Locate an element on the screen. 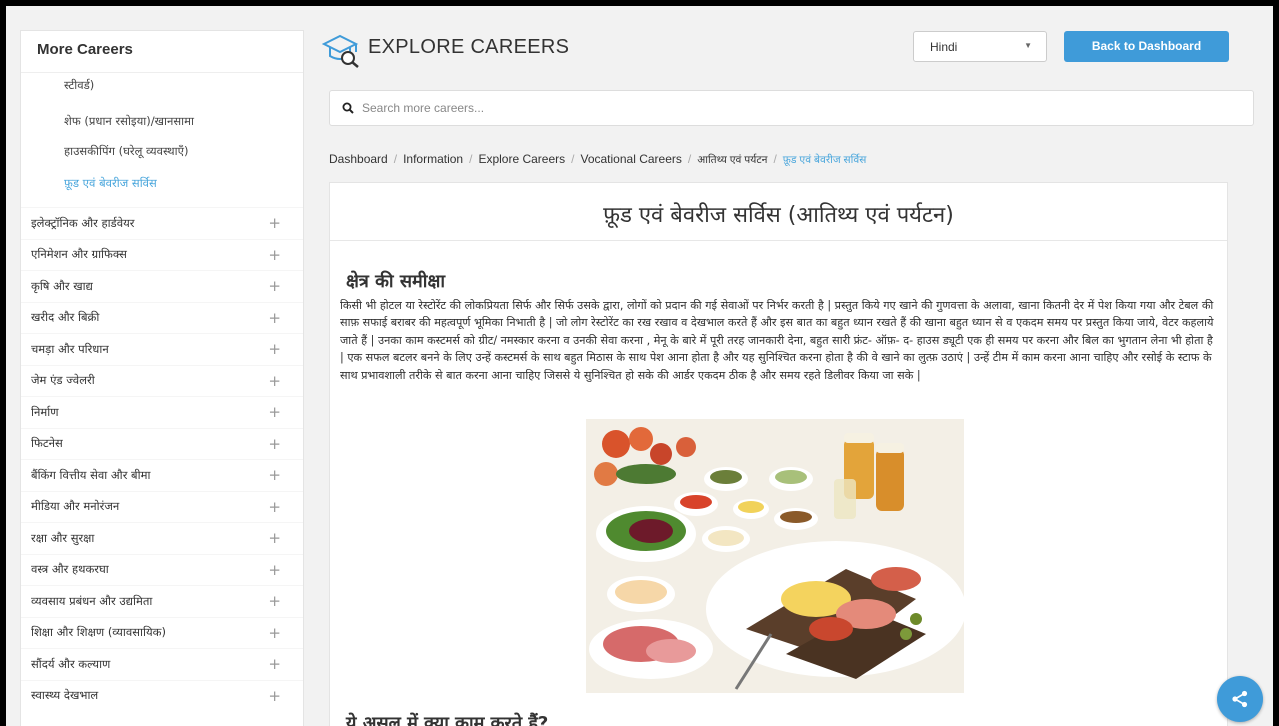 The width and height of the screenshot is (1279, 726). category-label: सौंदर्य और कल्याण is located at coordinates (71, 663).